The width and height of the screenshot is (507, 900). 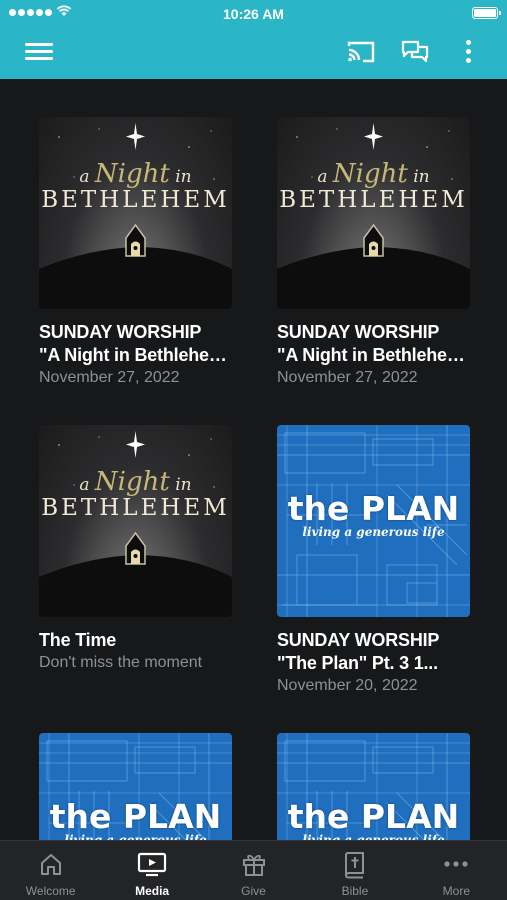 What do you see at coordinates (152, 864) in the screenshot?
I see `tv-icon` at bounding box center [152, 864].